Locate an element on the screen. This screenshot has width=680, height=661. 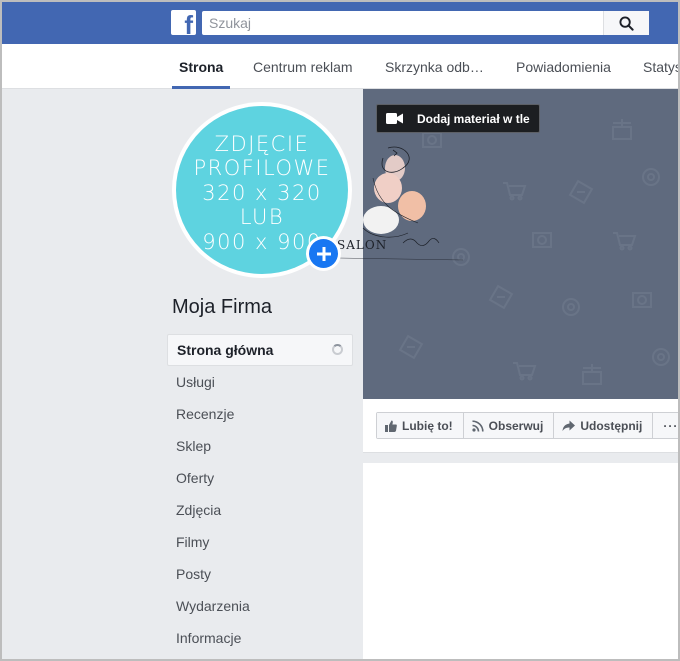
menu-item-wydarzenia: Wydarzenia is located at coordinates (260, 606).